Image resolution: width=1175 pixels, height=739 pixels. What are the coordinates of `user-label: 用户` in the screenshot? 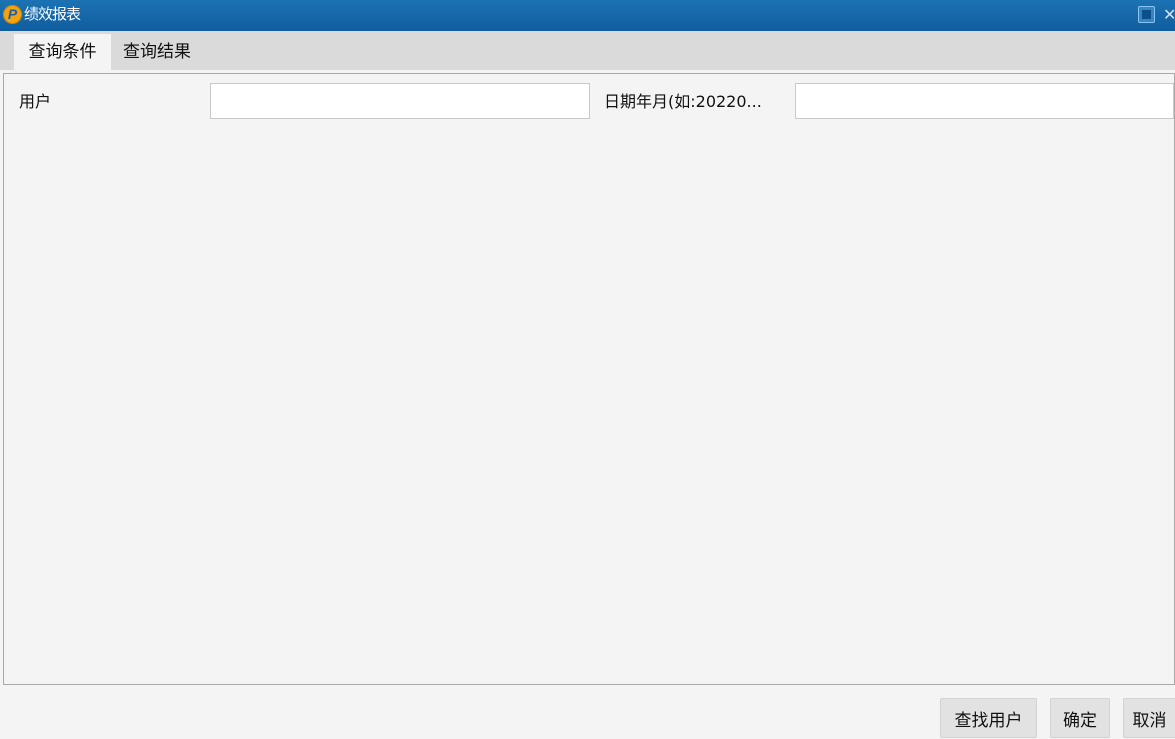 It's located at (35, 101).